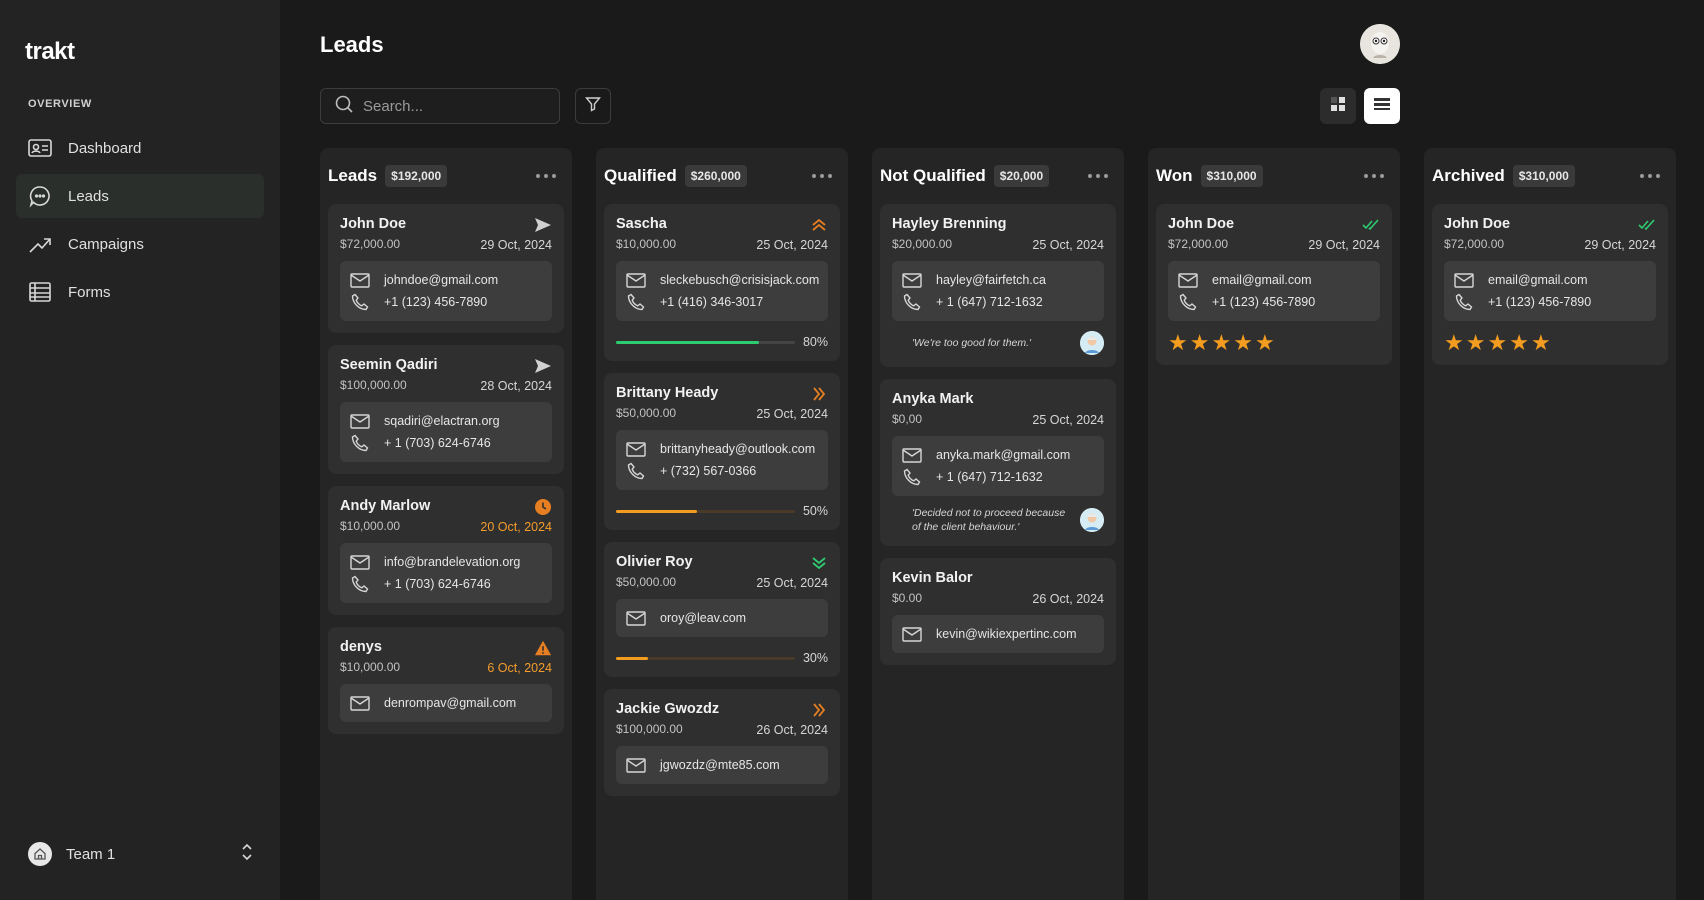 The width and height of the screenshot is (1704, 900). Describe the element at coordinates (106, 244) in the screenshot. I see `sidebar-item-label: Campaigns` at that location.